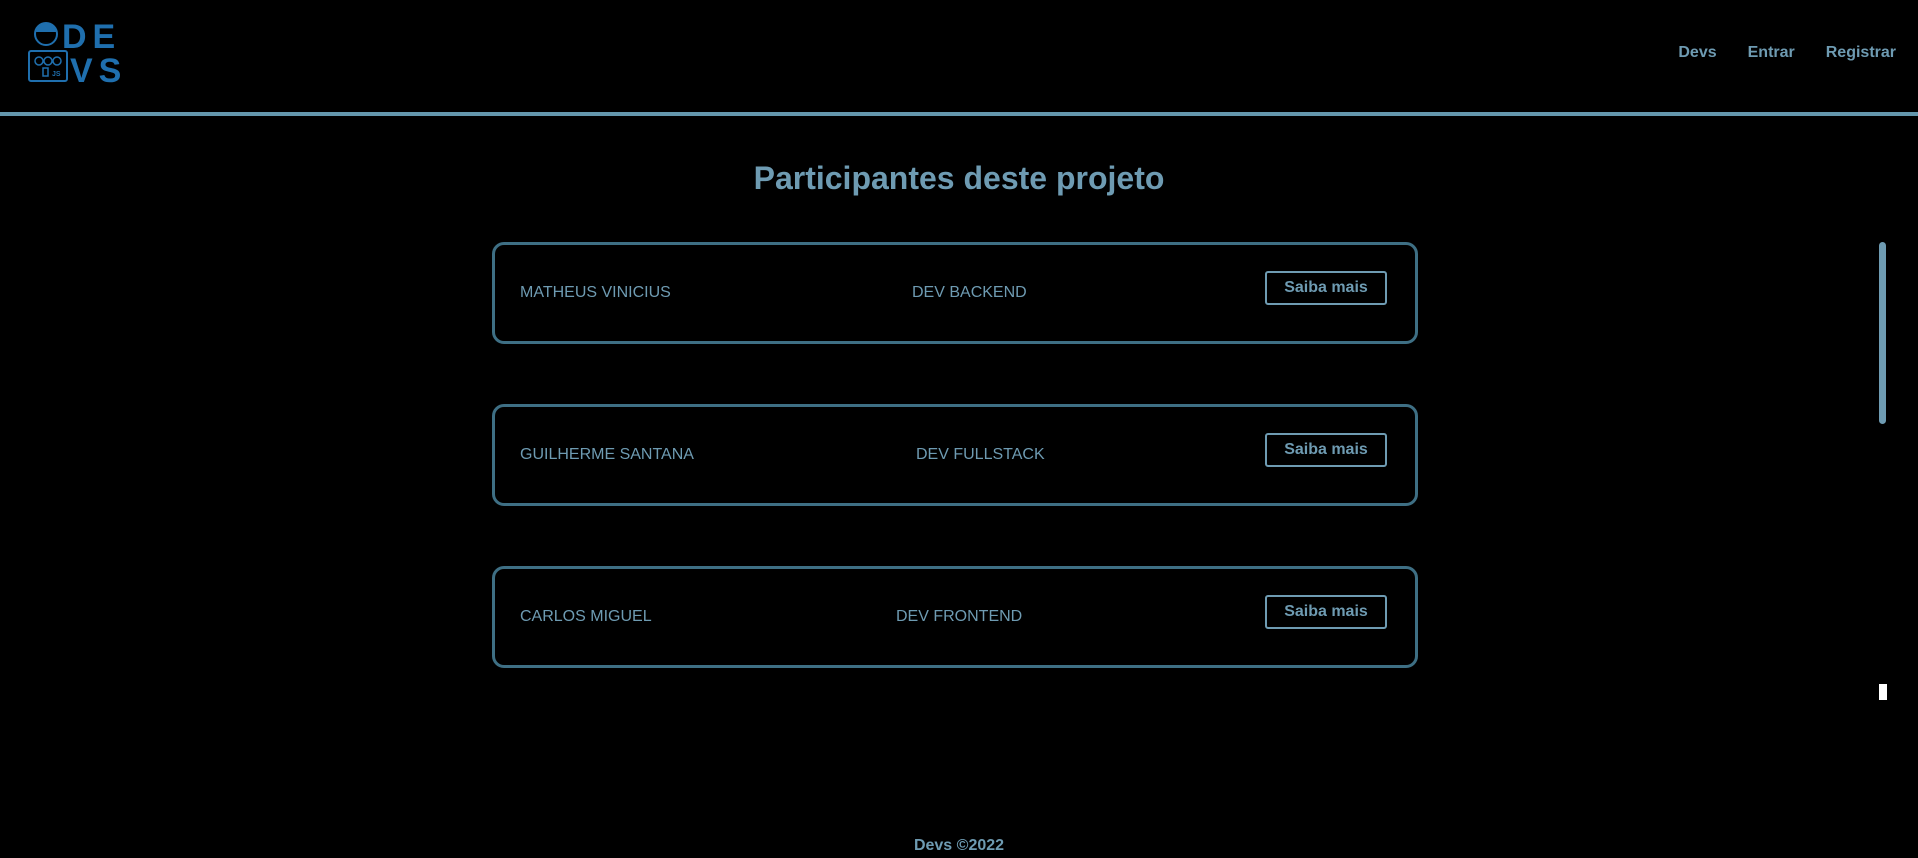 The image size is (1918, 858). What do you see at coordinates (1882, 333) in the screenshot?
I see `scrollbar-track` at bounding box center [1882, 333].